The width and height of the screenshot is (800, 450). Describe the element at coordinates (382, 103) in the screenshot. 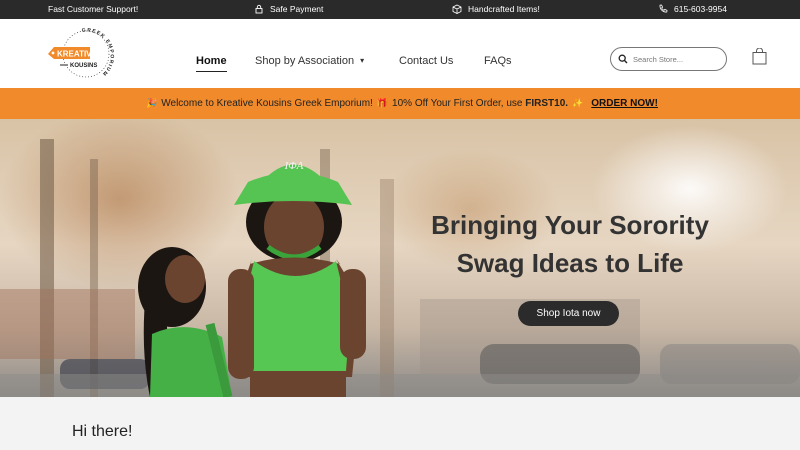

I see `gift-icon: 🎁` at that location.